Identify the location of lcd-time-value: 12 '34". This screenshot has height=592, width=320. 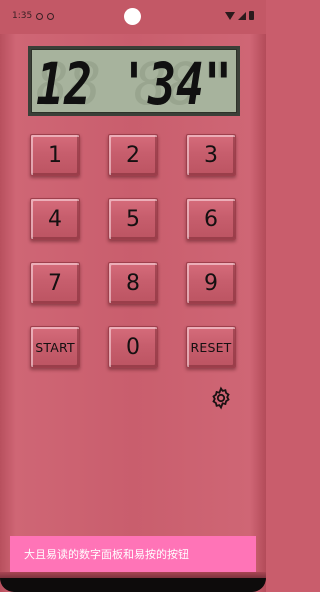
(134, 81).